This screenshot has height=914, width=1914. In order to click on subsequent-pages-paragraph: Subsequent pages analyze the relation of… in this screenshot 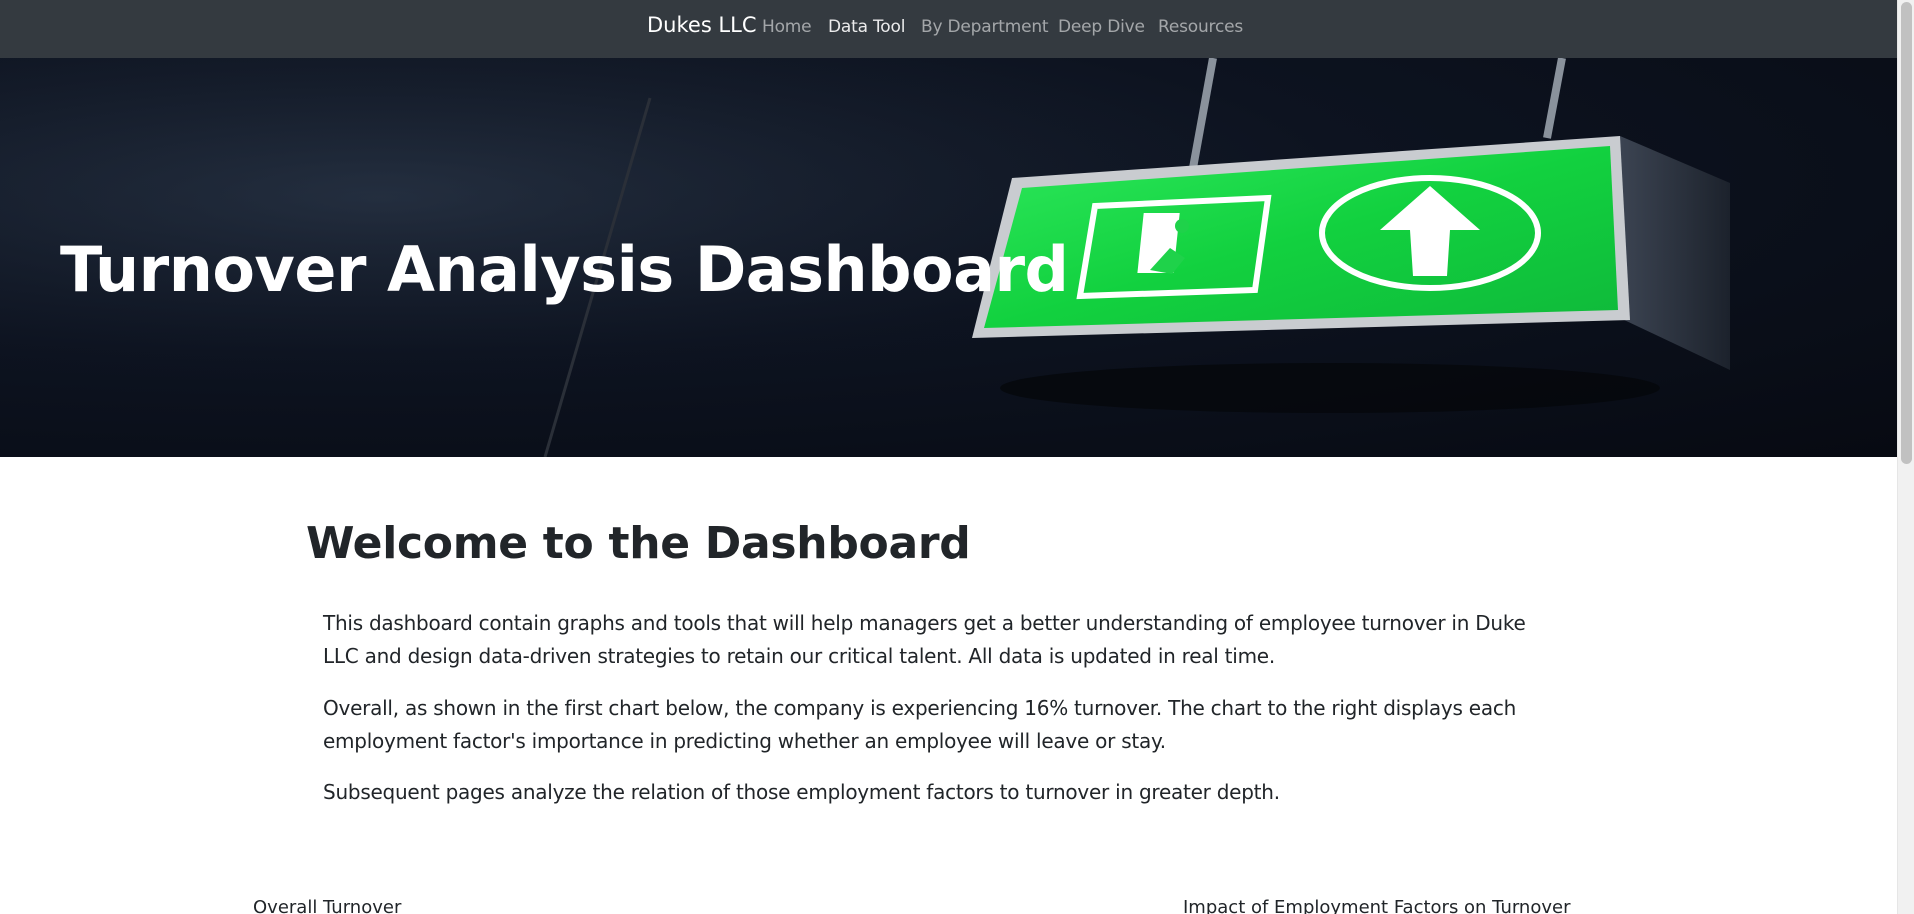, I will do `click(801, 792)`.